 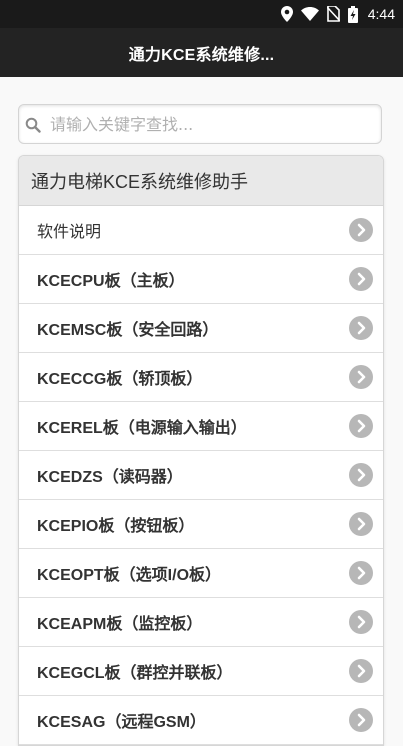 What do you see at coordinates (33, 127) in the screenshot?
I see `search-icon` at bounding box center [33, 127].